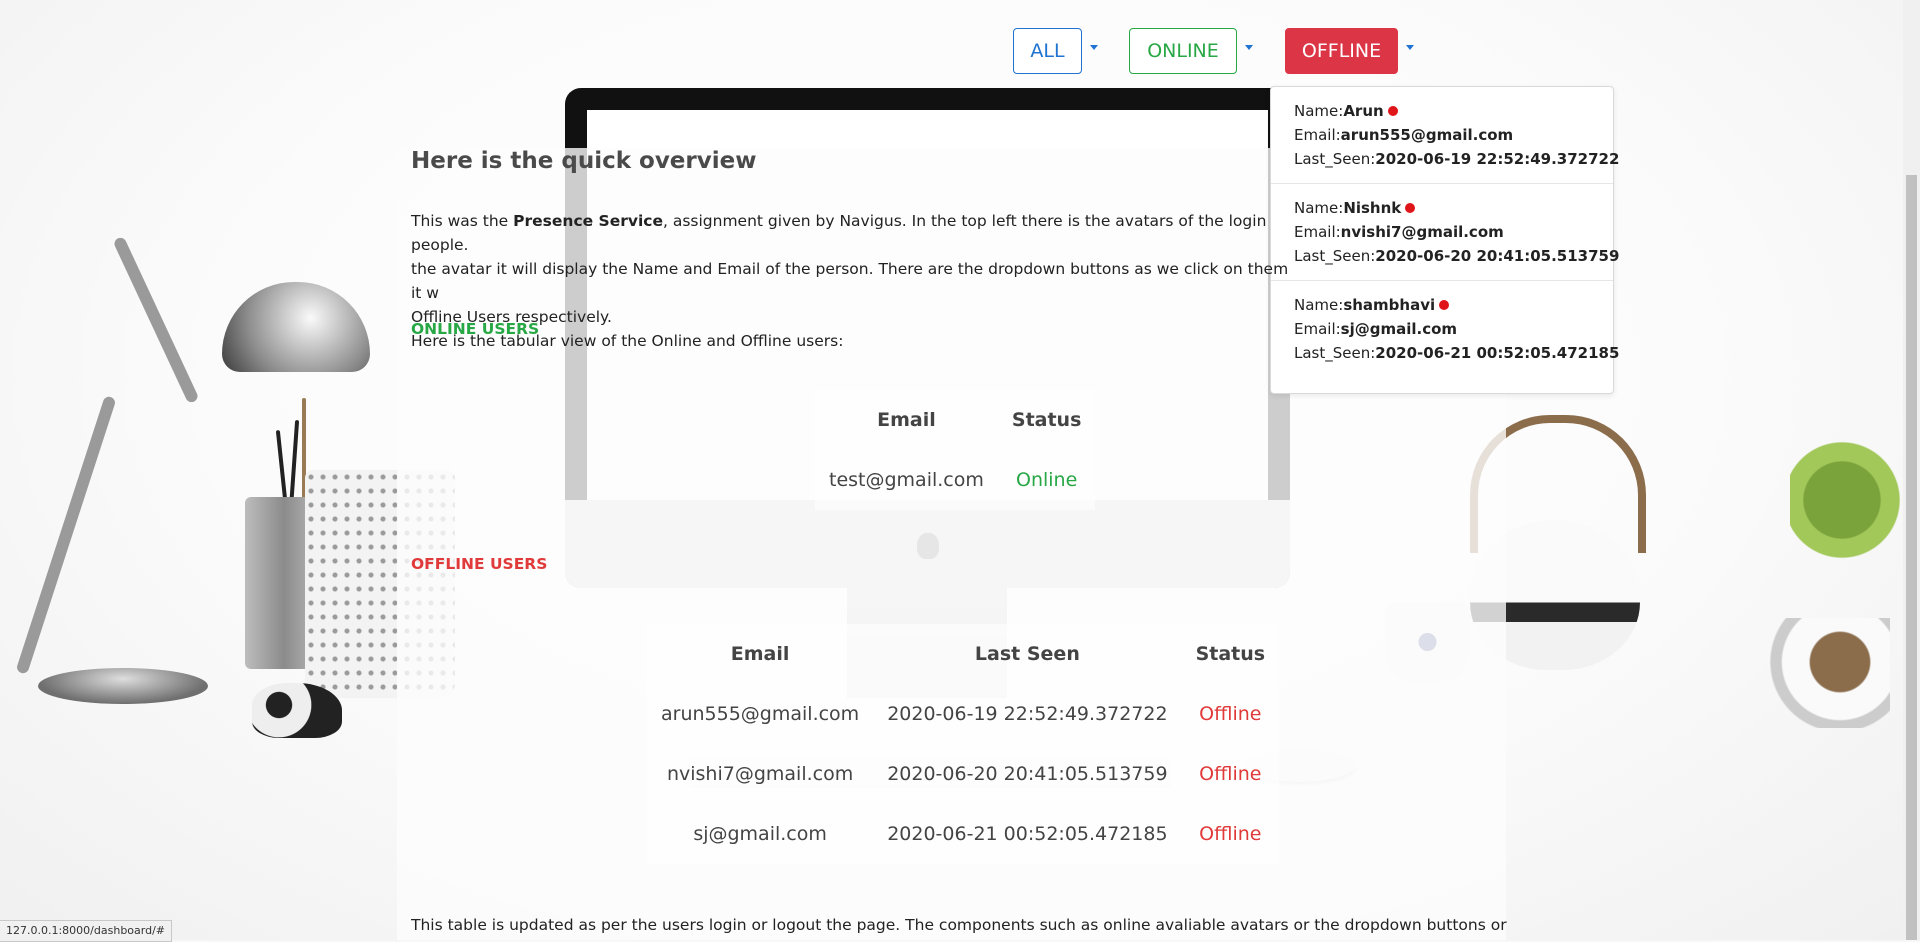 Image resolution: width=1920 pixels, height=942 pixels. I want to click on email-cell: nvishi7@gmail.com, so click(760, 774).